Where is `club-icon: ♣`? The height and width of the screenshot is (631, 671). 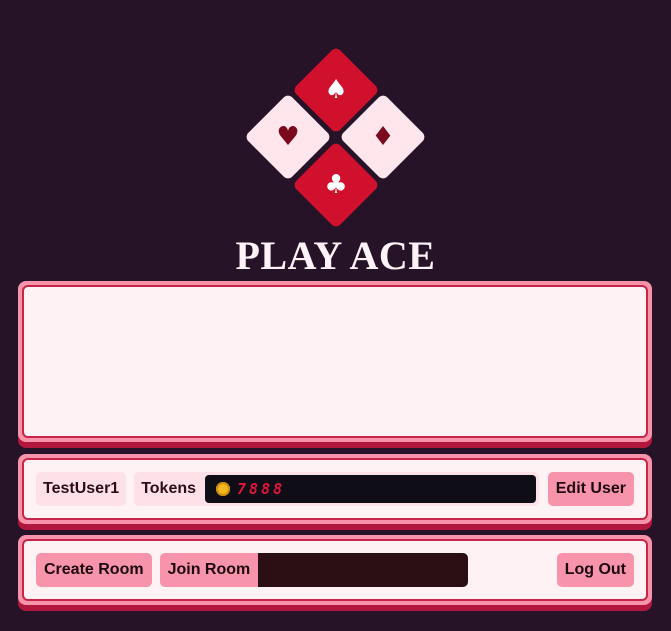
club-icon: ♣ is located at coordinates (336, 185).